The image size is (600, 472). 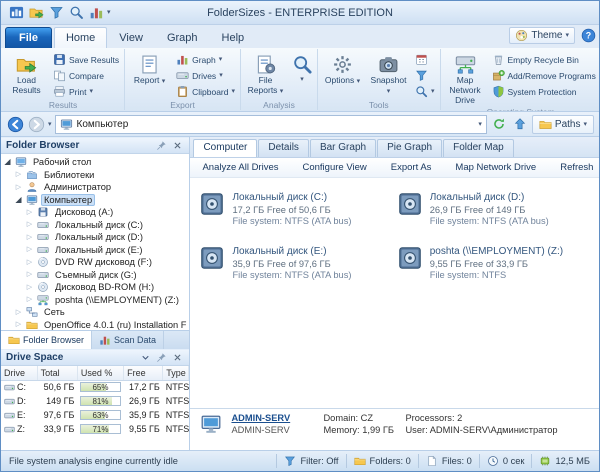 What do you see at coordinates (80, 37) in the screenshot?
I see `ribbon-tab-home: Home` at bounding box center [80, 37].